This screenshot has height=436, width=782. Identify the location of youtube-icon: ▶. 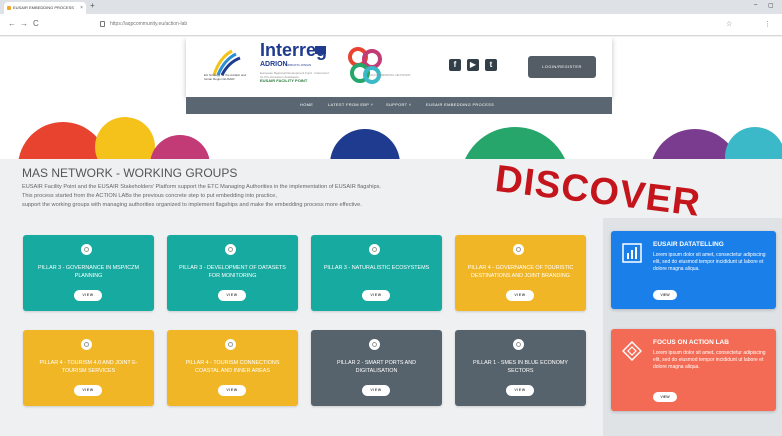
(473, 65).